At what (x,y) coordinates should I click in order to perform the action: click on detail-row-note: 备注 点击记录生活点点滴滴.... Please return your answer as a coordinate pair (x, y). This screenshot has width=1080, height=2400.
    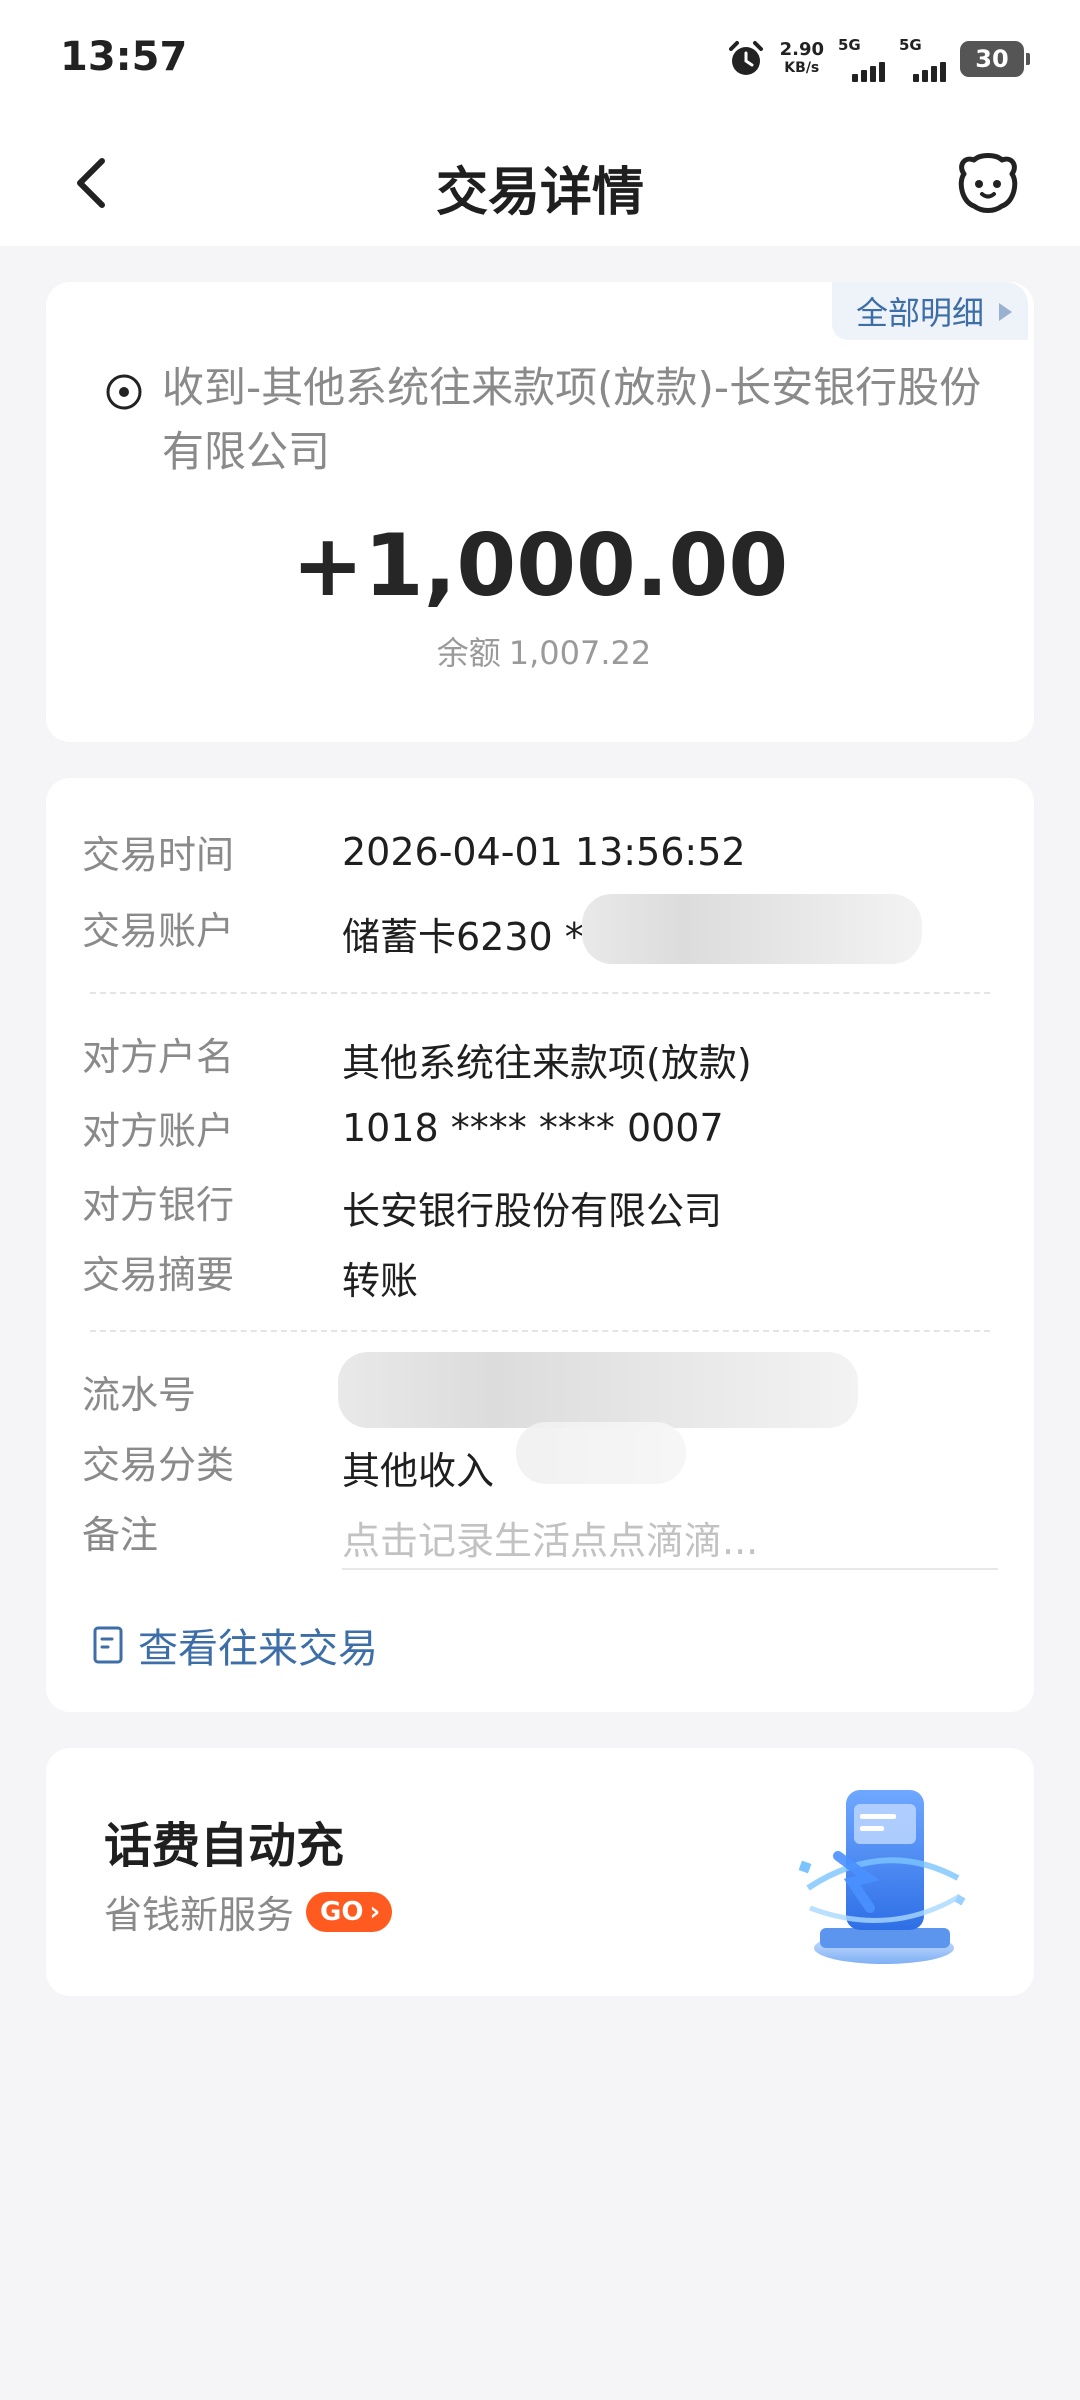
    Looking at the image, I should click on (540, 1534).